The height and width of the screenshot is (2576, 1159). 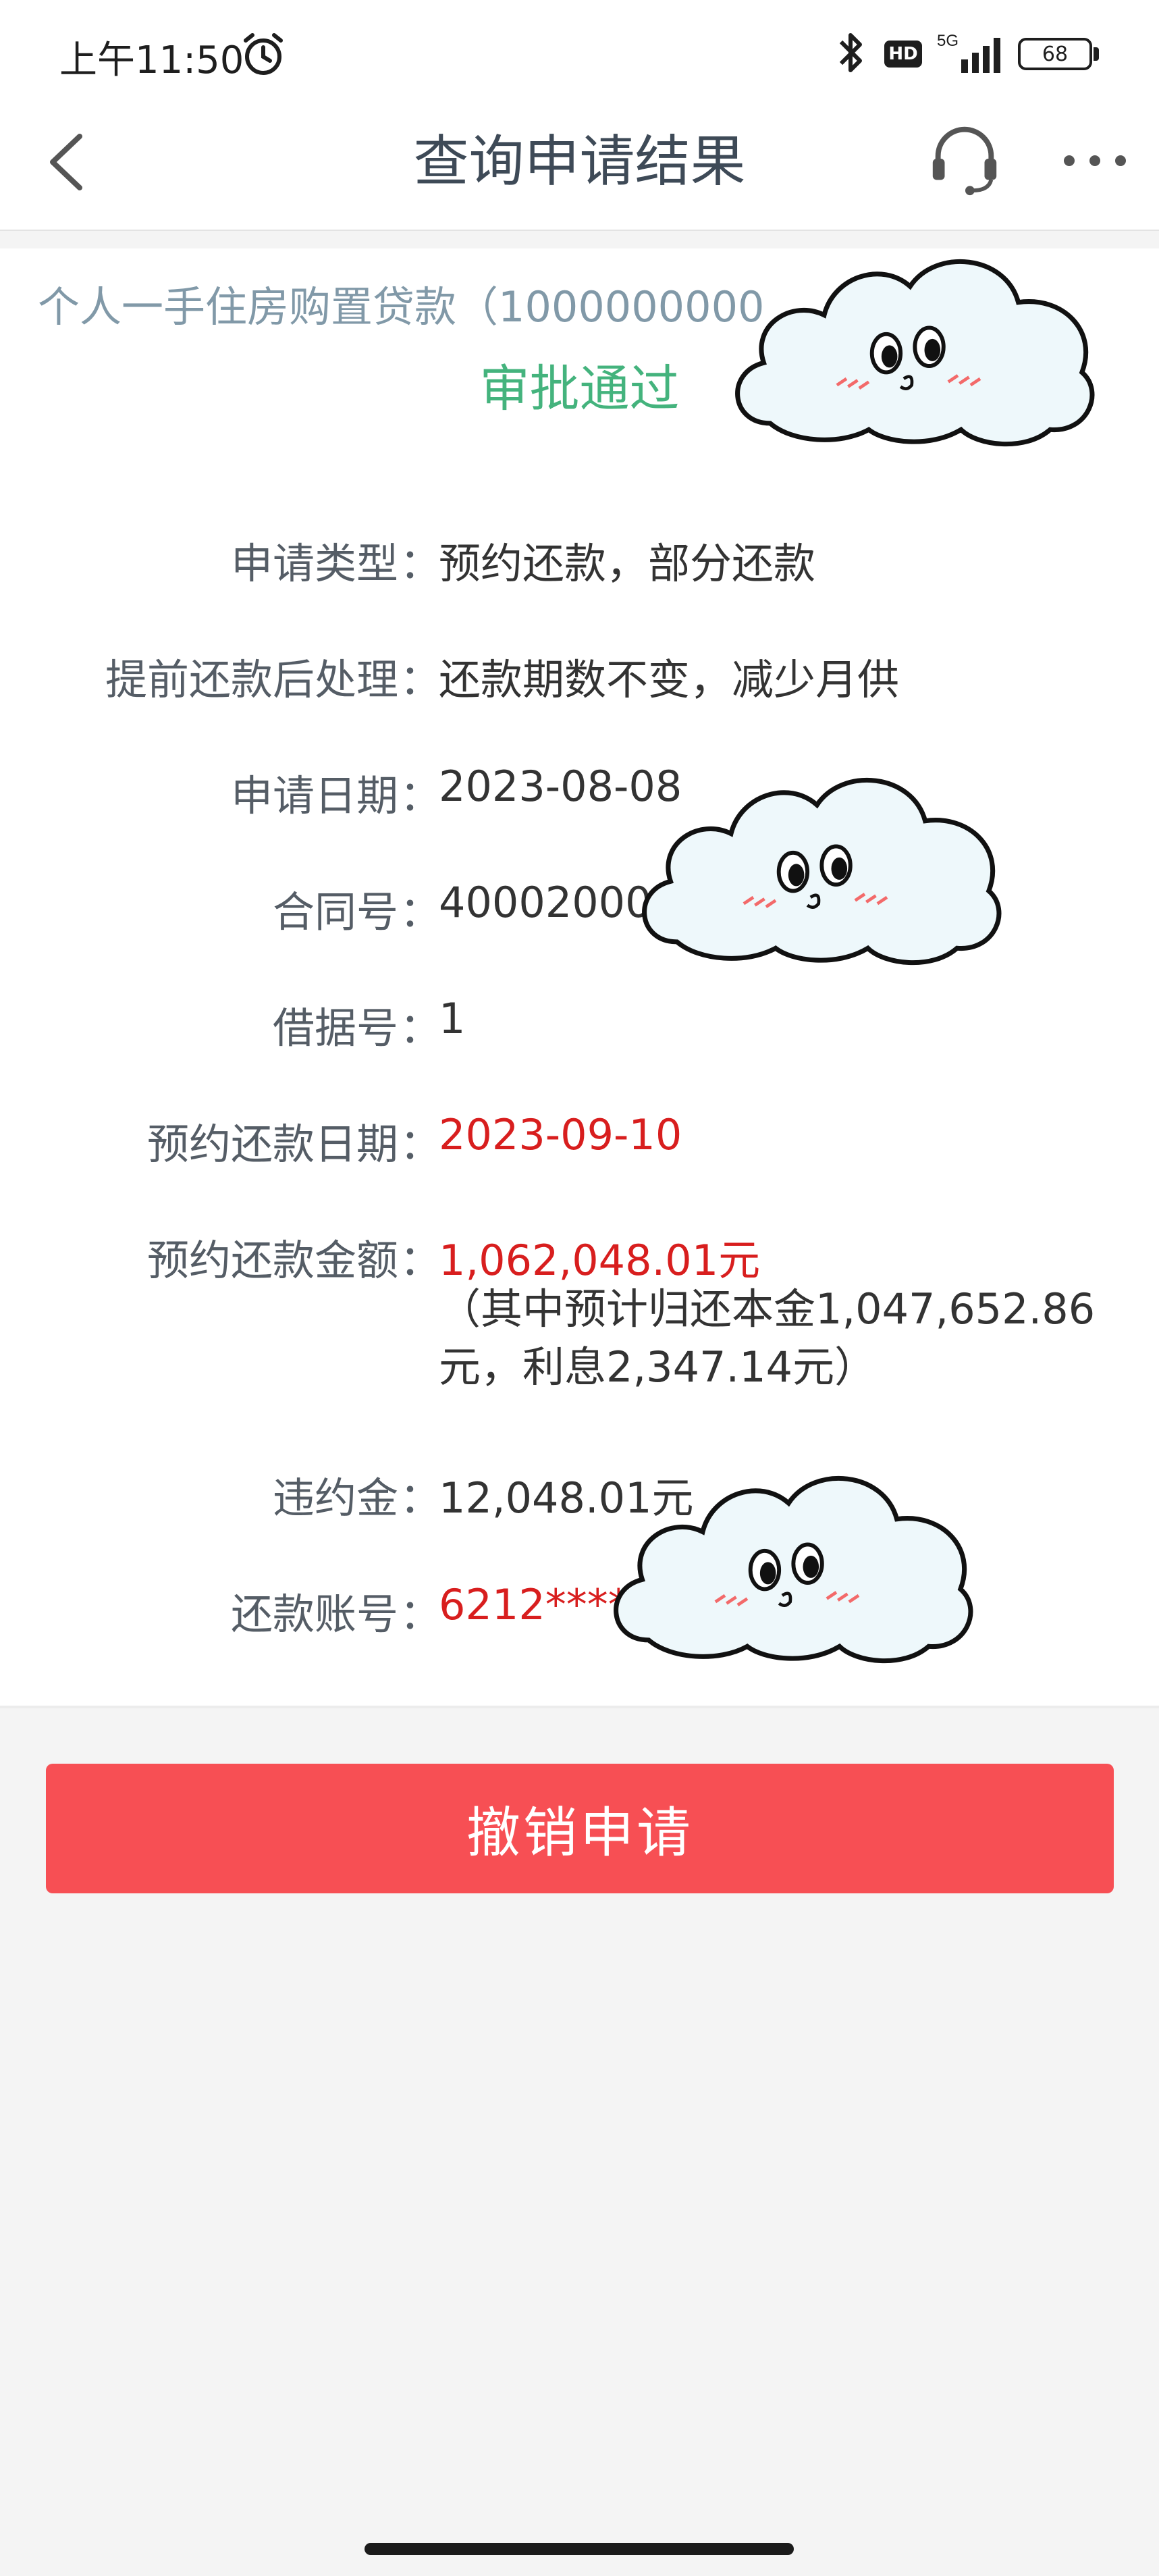 I want to click on bluetooth-icon, so click(x=850, y=52).